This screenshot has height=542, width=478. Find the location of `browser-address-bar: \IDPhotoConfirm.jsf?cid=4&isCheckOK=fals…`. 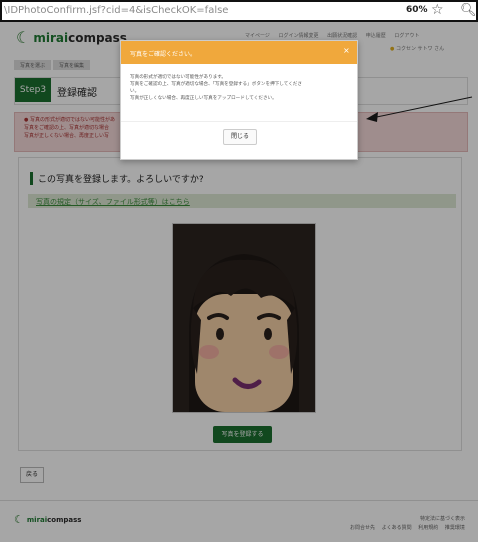

browser-address-bar: \IDPhotoConfirm.jsf?cid=4&isCheckOK=fals… is located at coordinates (239, 11).